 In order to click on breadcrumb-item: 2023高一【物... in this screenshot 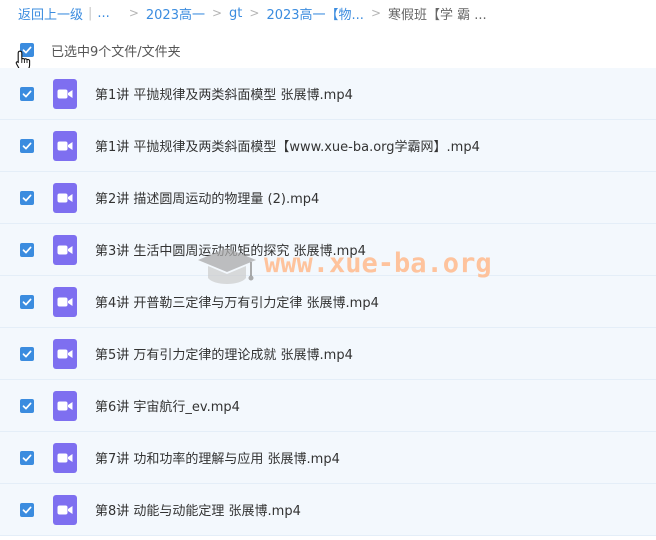, I will do `click(314, 13)`.